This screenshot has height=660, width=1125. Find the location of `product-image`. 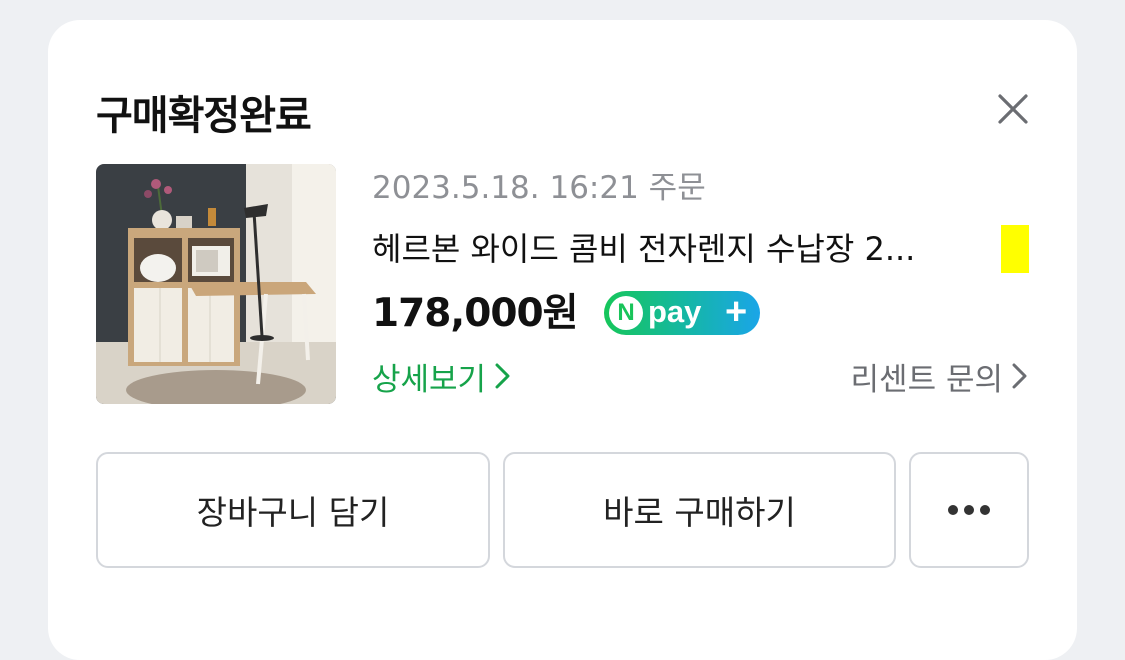

product-image is located at coordinates (216, 284).